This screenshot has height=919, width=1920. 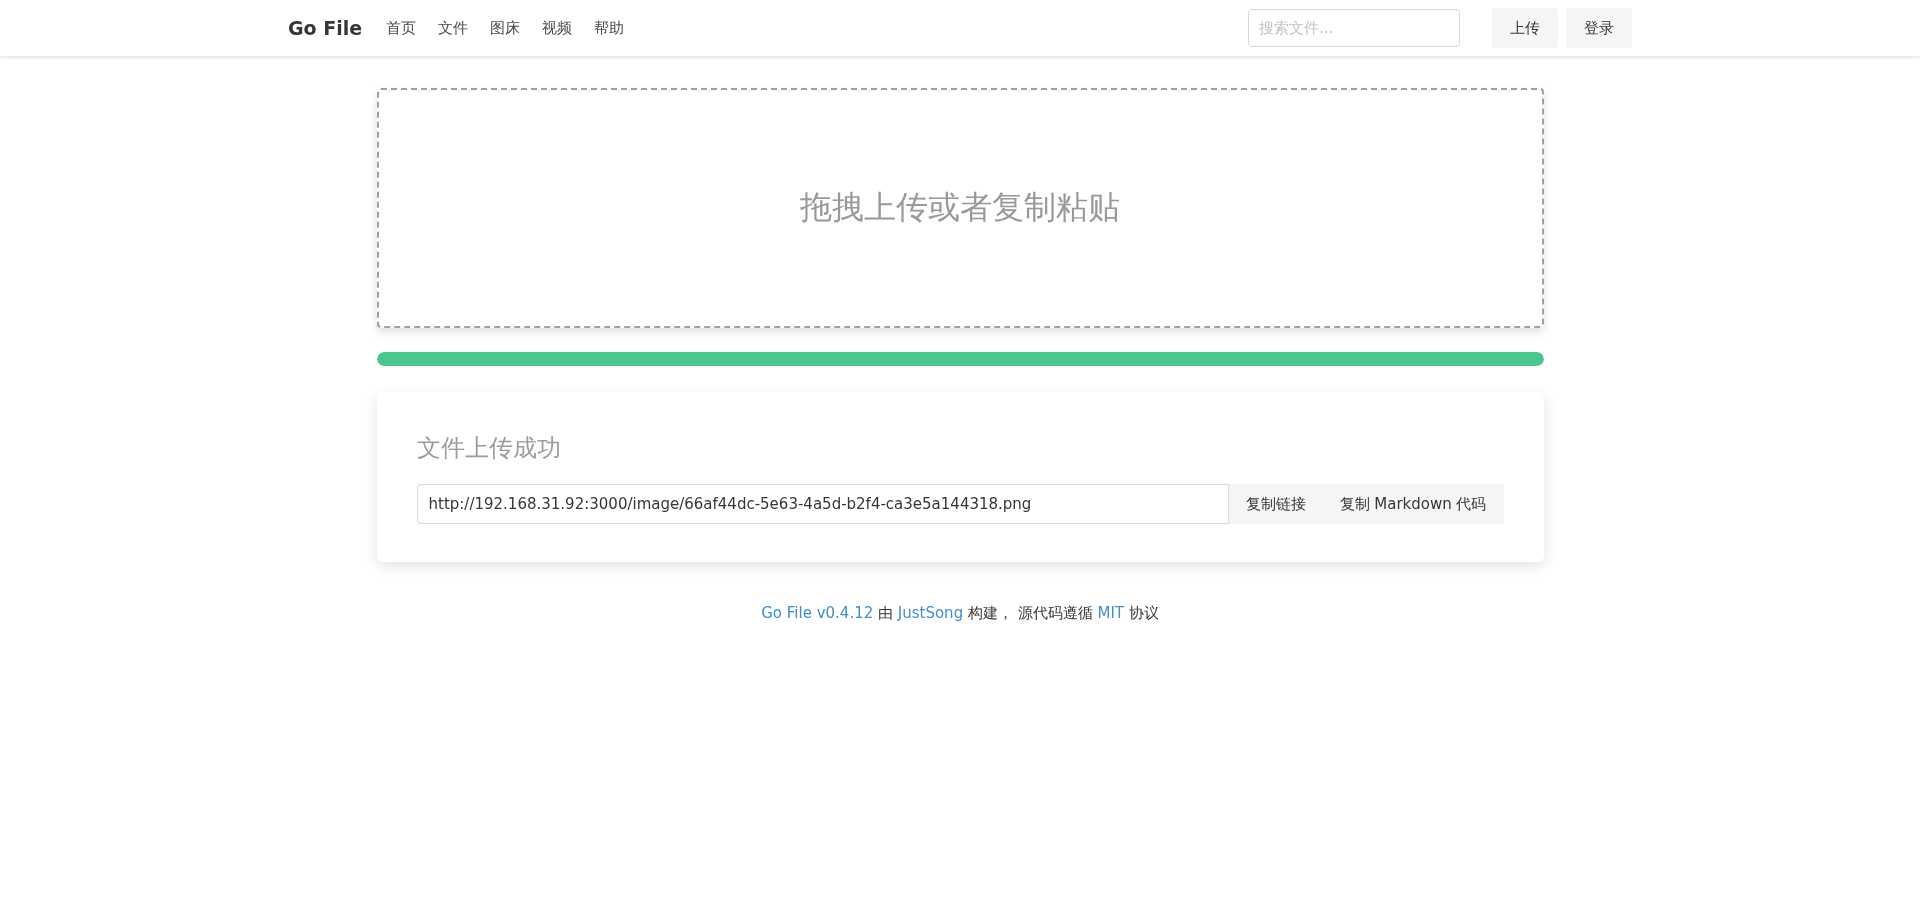 I want to click on nav-link: 首页, so click(x=401, y=28).